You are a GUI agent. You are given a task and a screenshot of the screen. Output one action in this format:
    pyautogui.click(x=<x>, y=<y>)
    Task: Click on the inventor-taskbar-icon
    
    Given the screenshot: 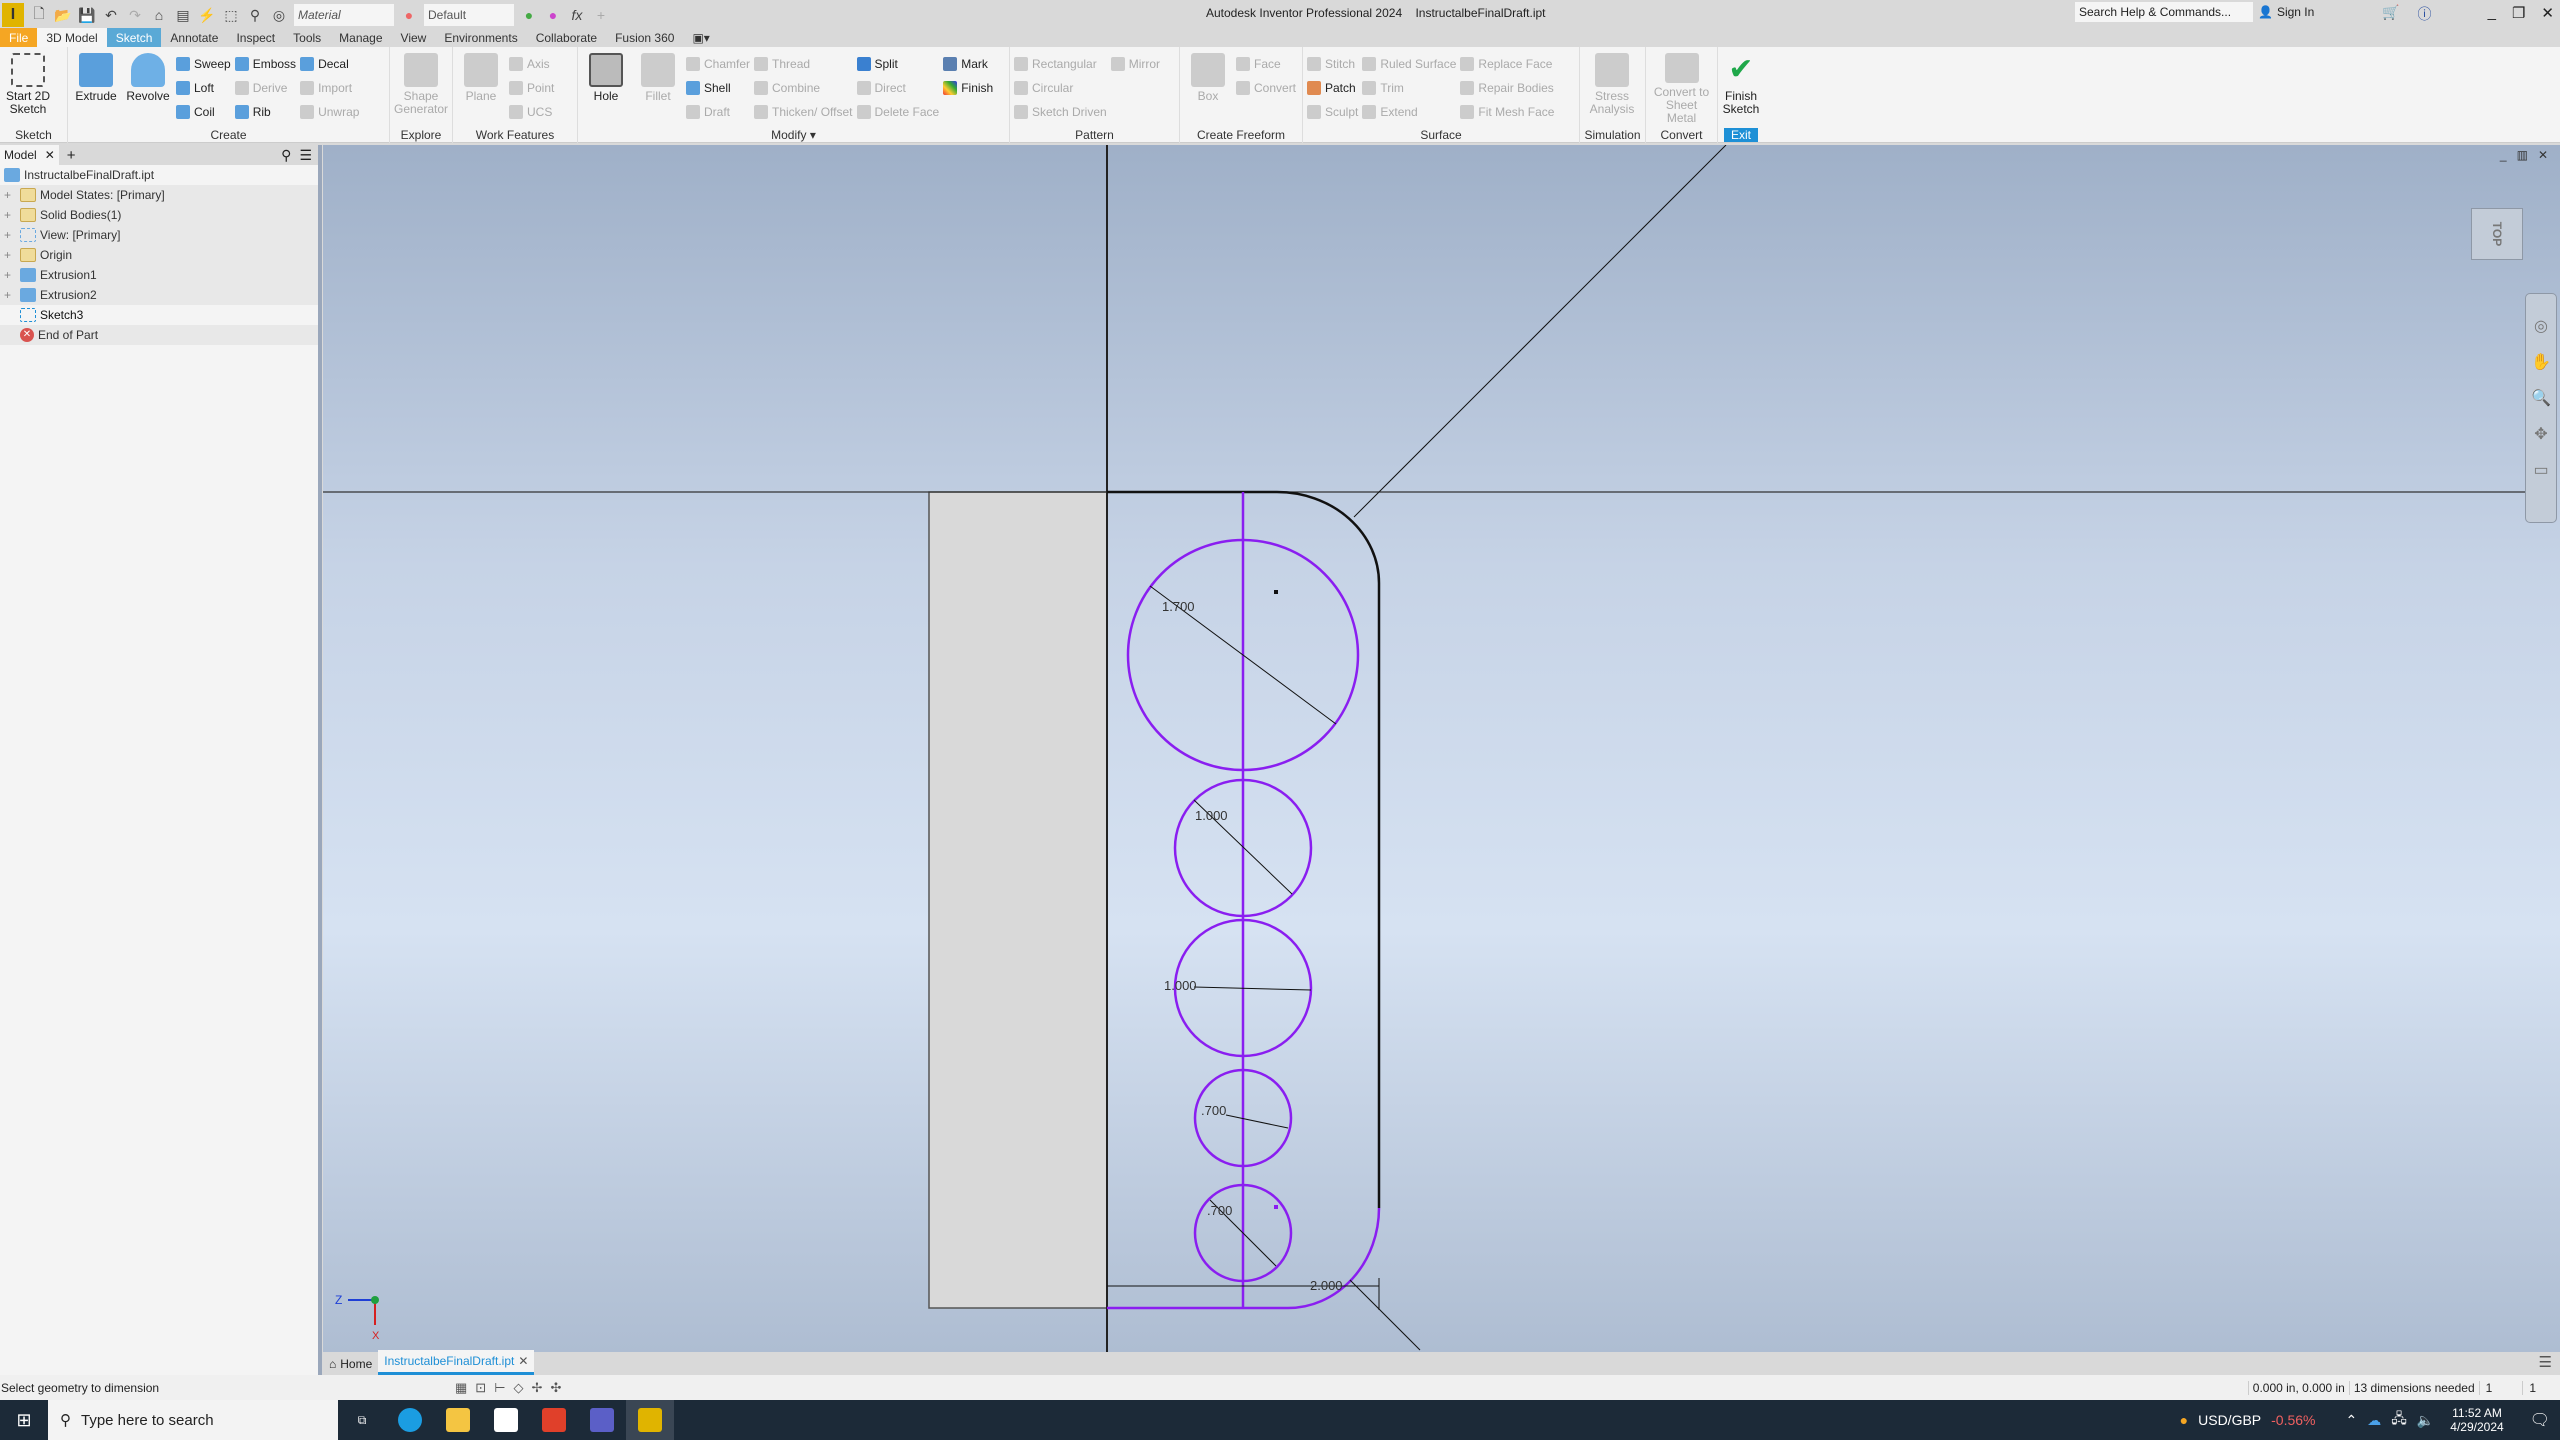 What is the action you would take?
    pyautogui.click(x=650, y=1420)
    